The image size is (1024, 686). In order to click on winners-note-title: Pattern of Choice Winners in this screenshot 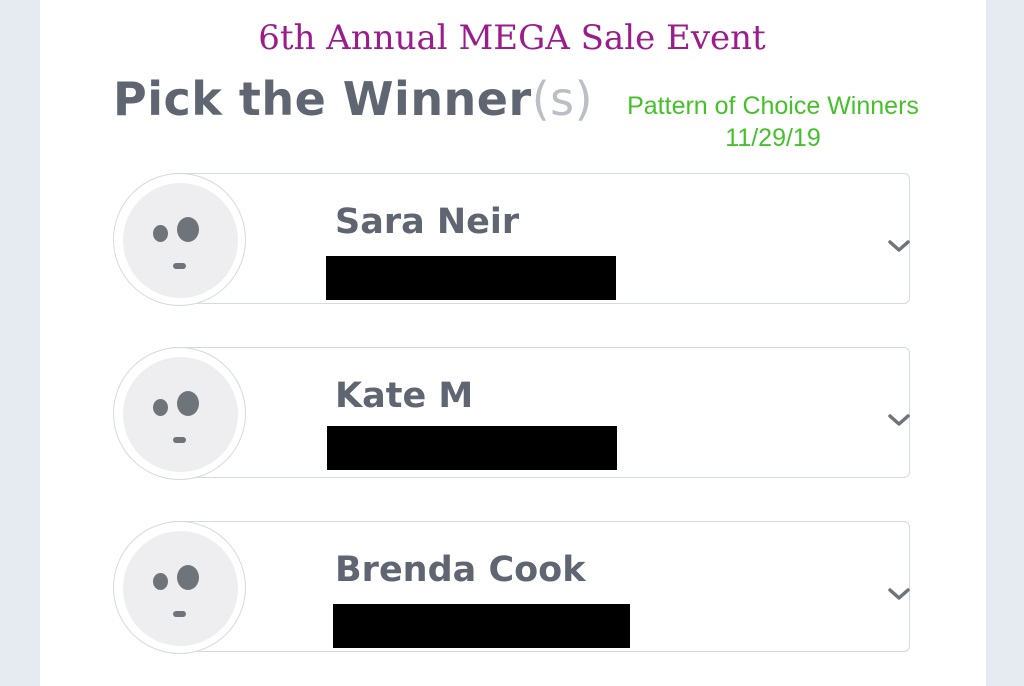, I will do `click(773, 106)`.